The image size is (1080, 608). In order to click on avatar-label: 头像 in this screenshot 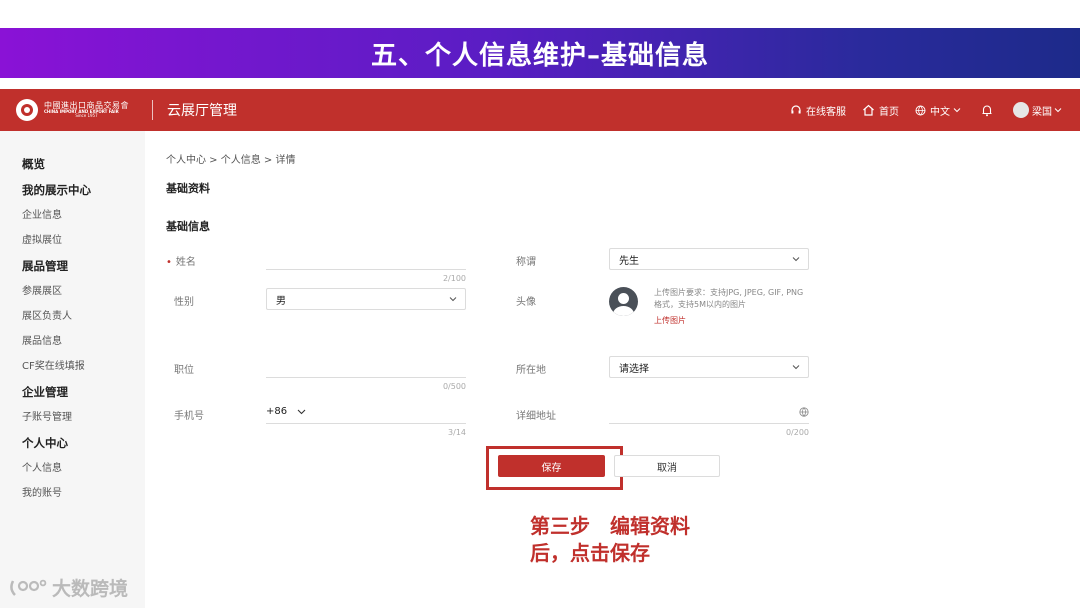, I will do `click(526, 302)`.